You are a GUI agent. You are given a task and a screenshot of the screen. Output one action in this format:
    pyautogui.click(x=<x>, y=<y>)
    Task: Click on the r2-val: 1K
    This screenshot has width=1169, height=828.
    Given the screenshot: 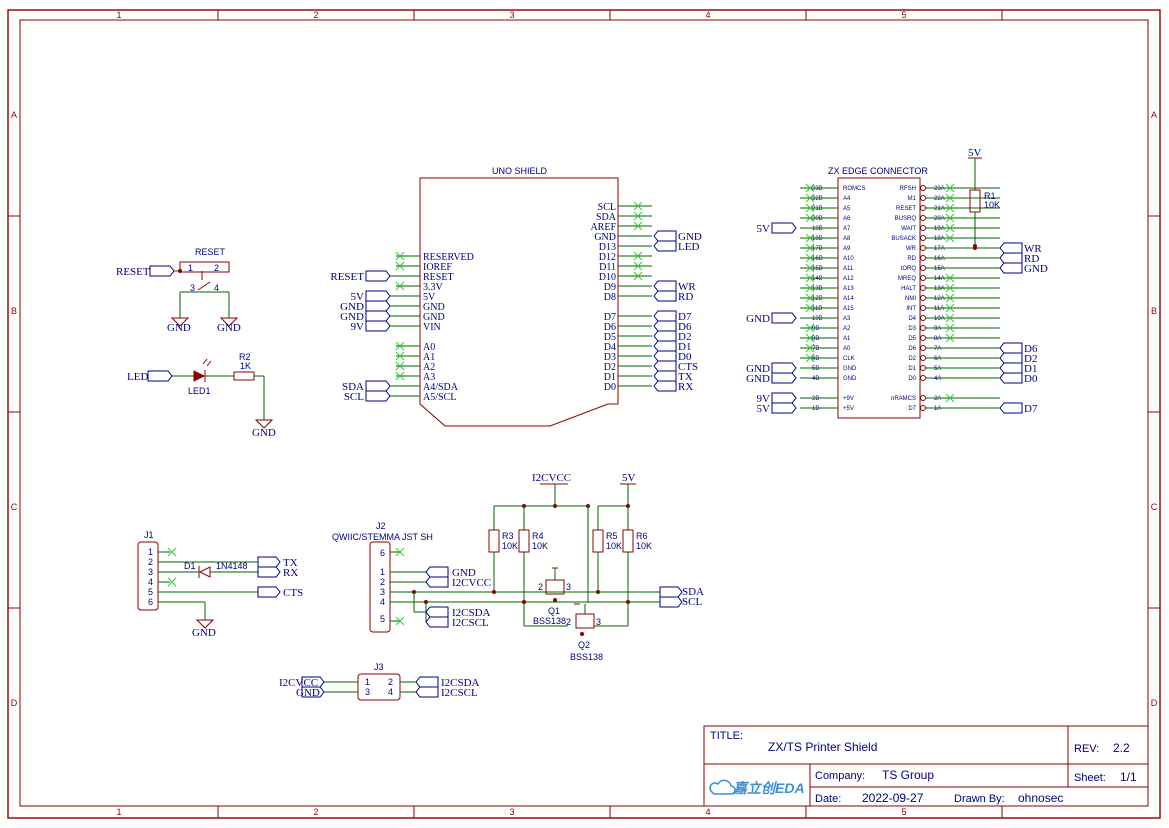 What is the action you would take?
    pyautogui.click(x=245, y=366)
    